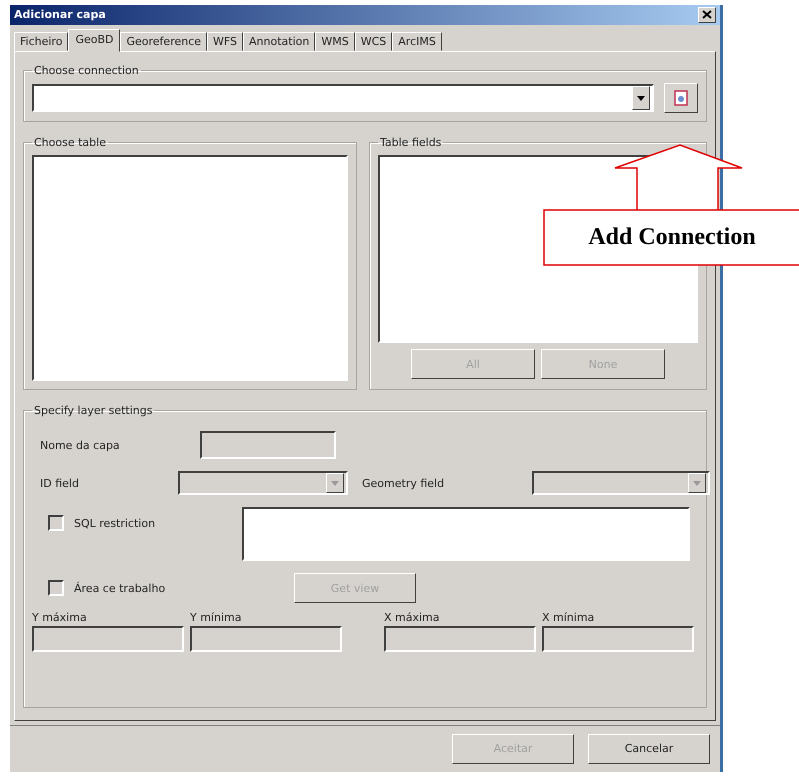 The width and height of the screenshot is (799, 780). I want to click on checkbox-label: Área ce trabalho, so click(120, 588).